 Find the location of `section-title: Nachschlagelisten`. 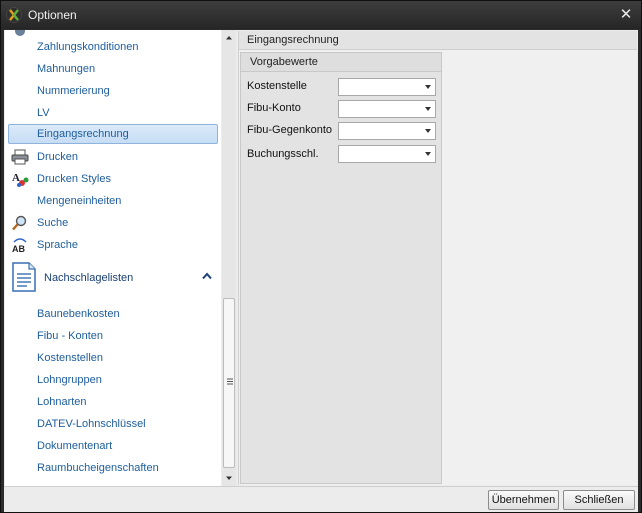

section-title: Nachschlagelisten is located at coordinates (89, 278).